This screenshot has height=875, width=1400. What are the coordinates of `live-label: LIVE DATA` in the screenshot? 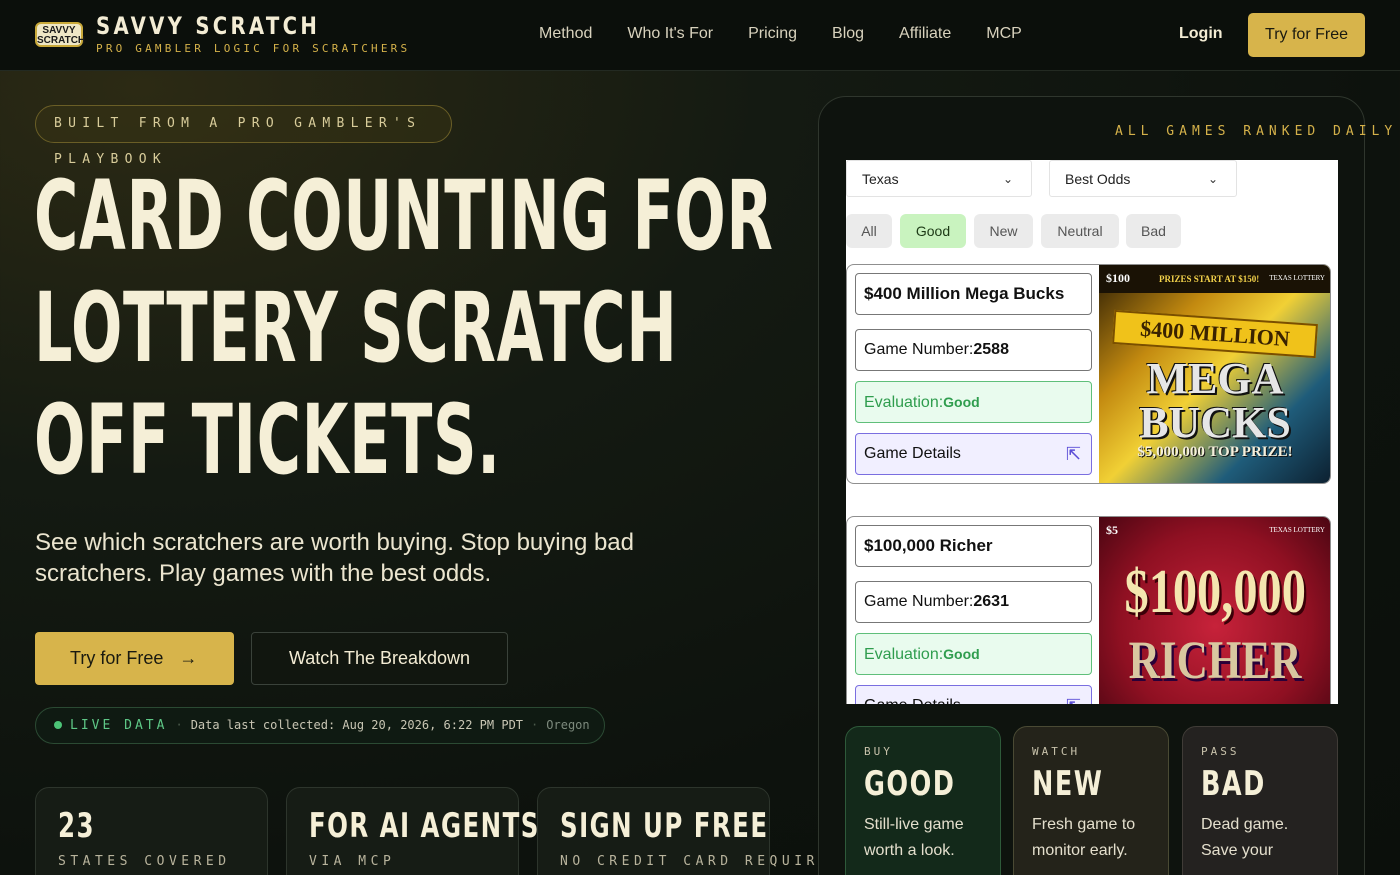 It's located at (119, 725).